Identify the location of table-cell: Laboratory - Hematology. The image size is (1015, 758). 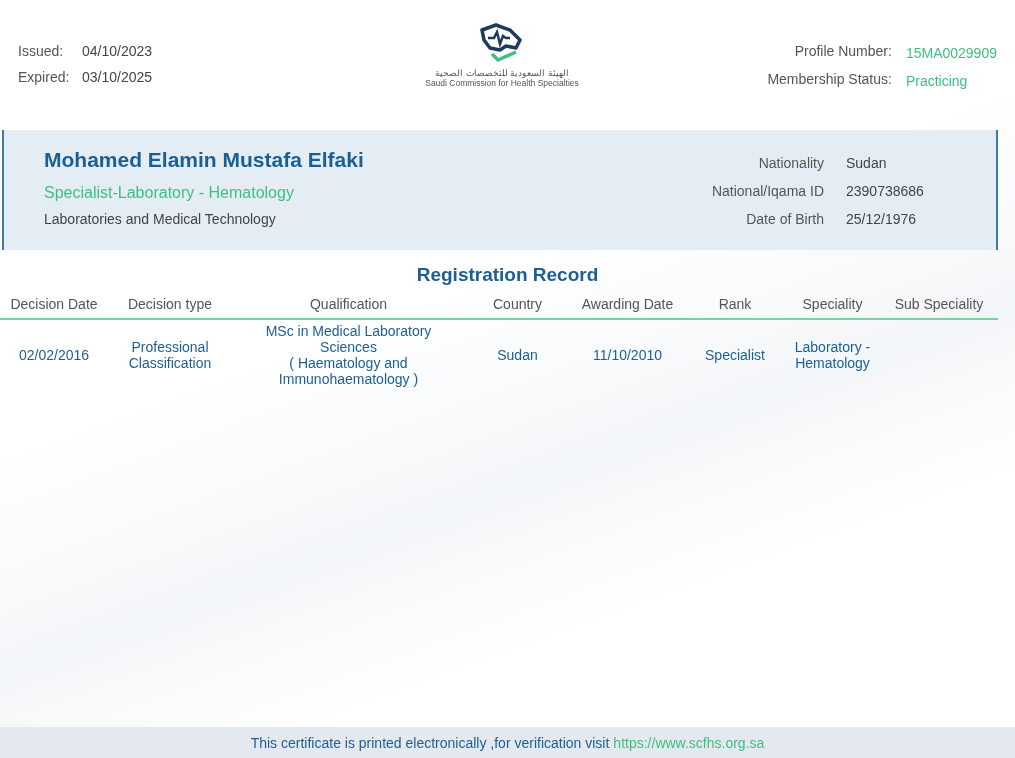
(832, 355).